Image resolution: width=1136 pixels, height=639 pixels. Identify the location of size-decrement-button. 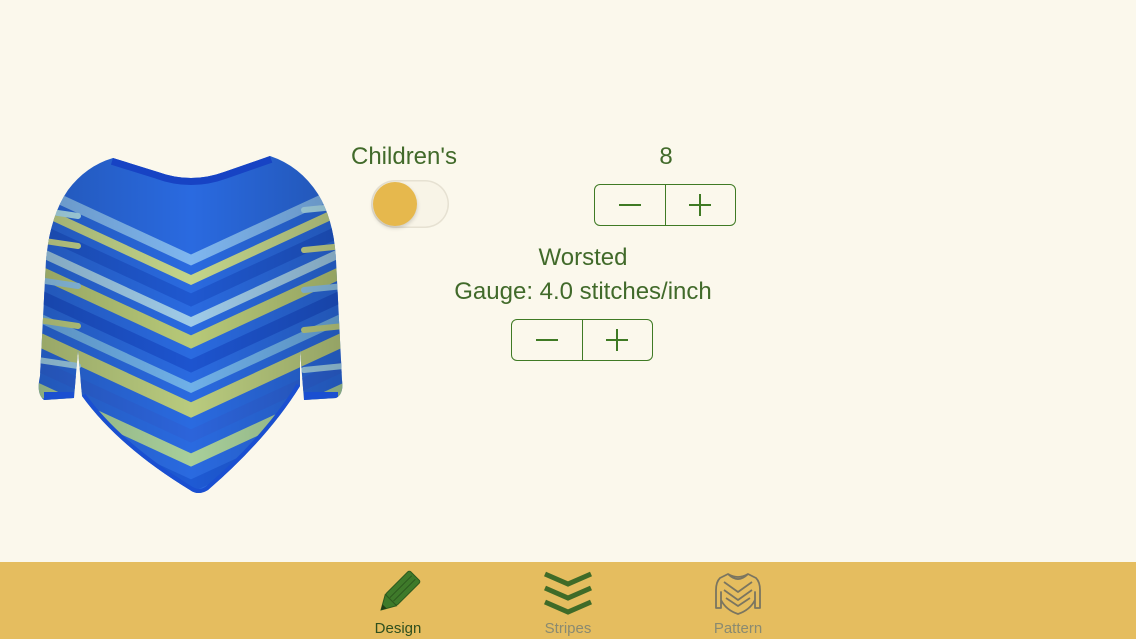
(630, 205).